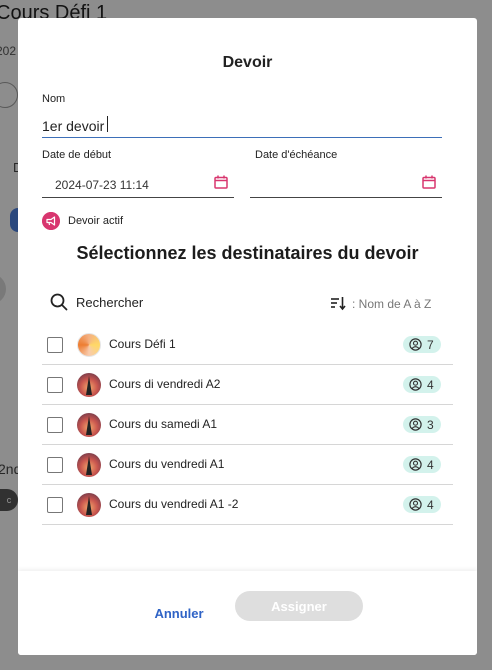  Describe the element at coordinates (165, 384) in the screenshot. I see `recipient-name: Cours di vendredi A2` at that location.